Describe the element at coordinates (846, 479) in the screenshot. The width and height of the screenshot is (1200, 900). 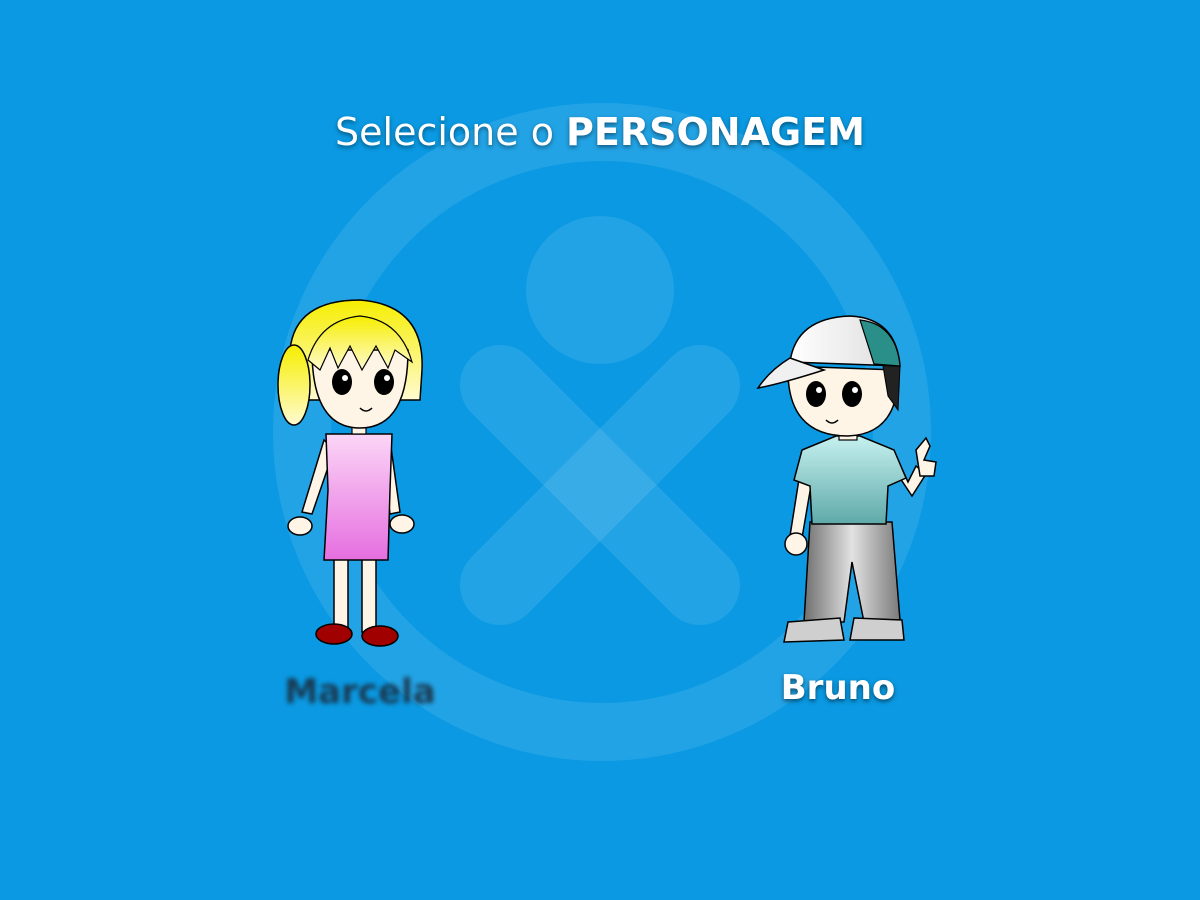
I see `bruno-figure-icon` at that location.